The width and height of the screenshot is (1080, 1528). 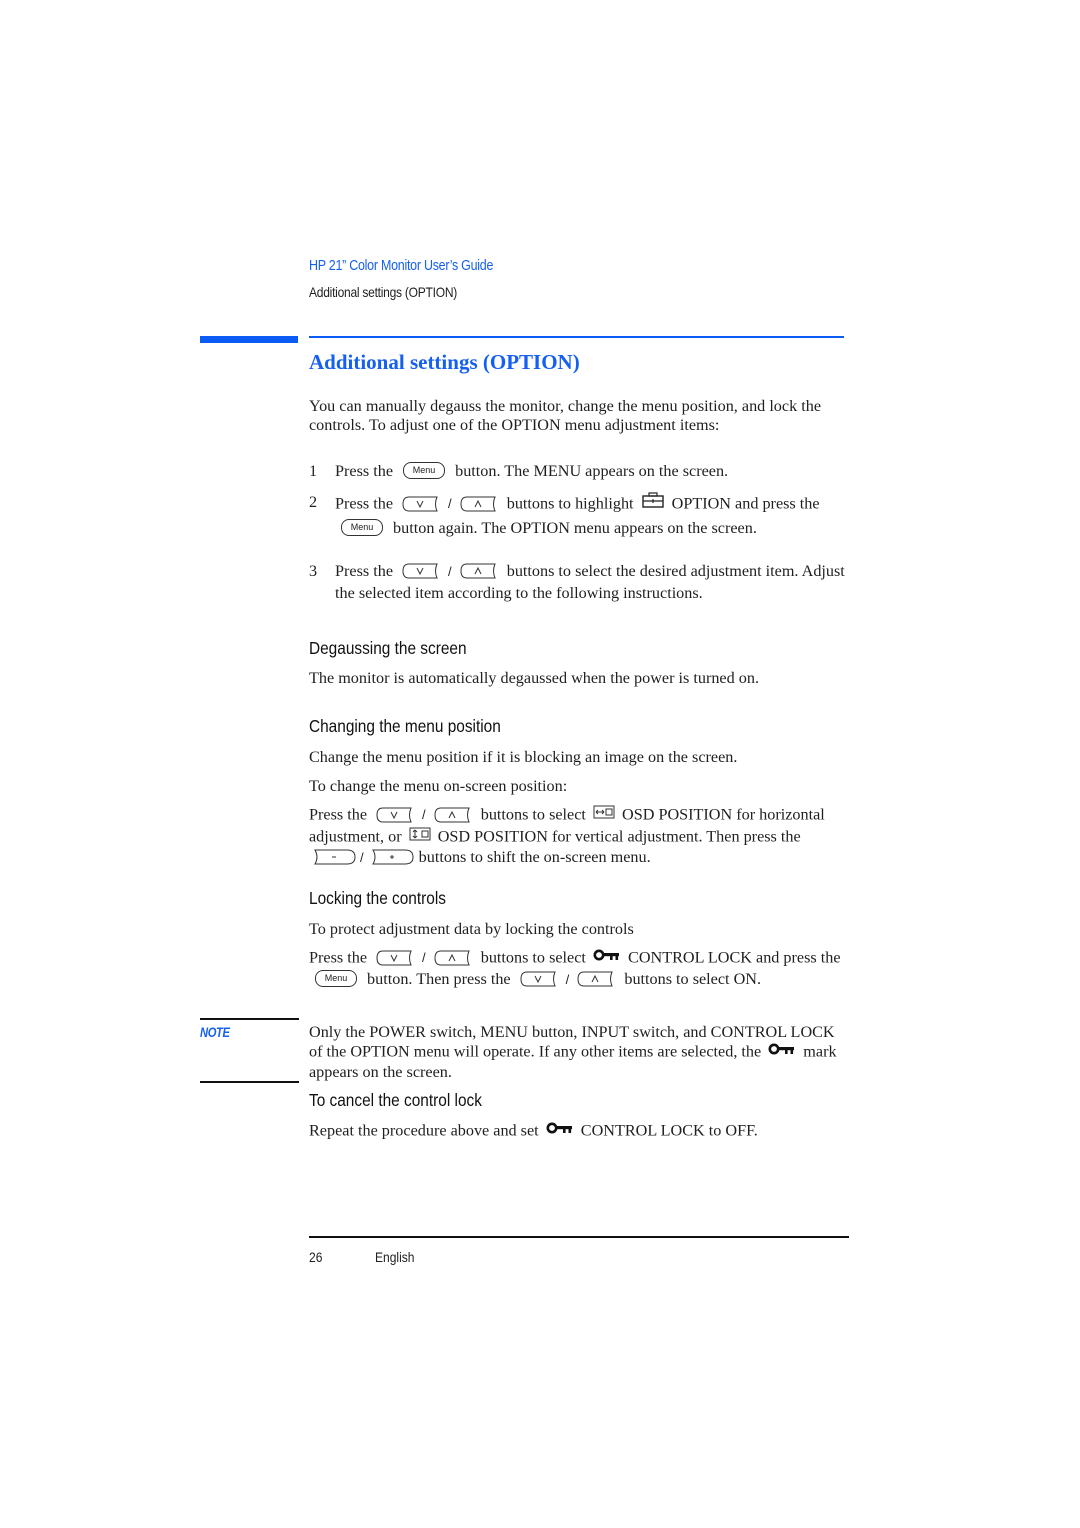 I want to click on heading-cancel-lock: To cancel the control lock, so click(x=395, y=1100).